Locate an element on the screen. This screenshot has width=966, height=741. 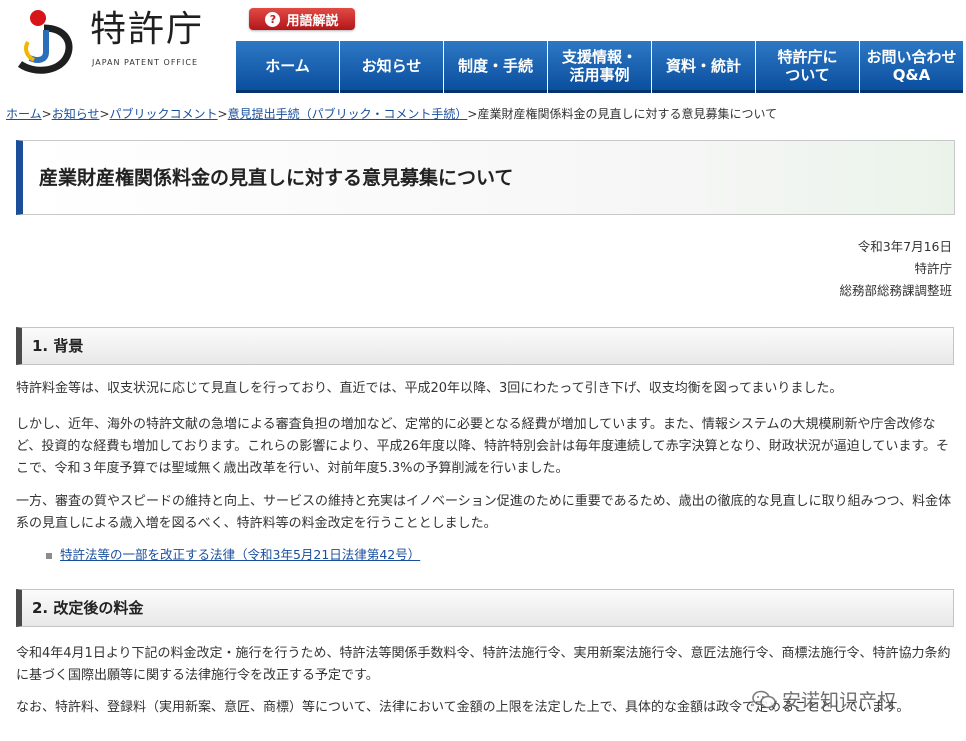
page-title: 産業財産権関係料金の見直しに対する意見募集について is located at coordinates (276, 178).